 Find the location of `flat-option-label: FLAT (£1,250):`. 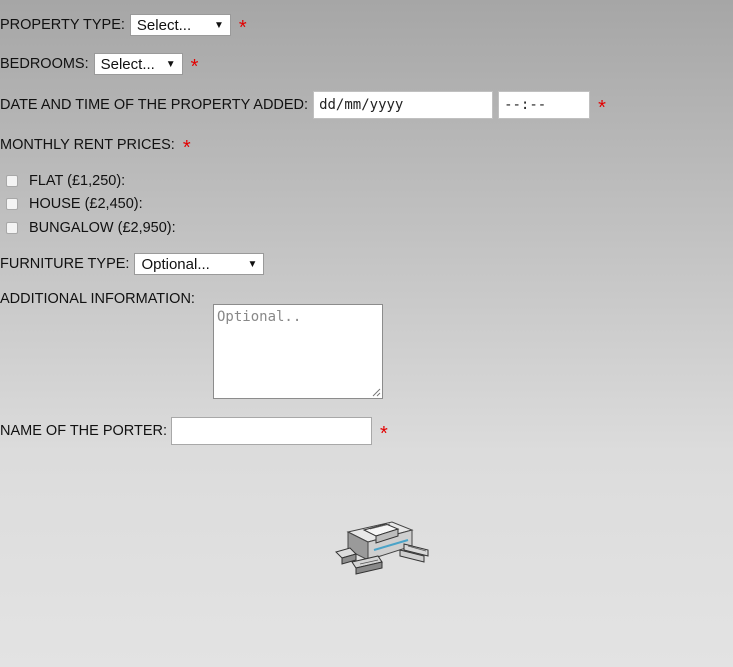

flat-option-label: FLAT (£1,250): is located at coordinates (77, 181).